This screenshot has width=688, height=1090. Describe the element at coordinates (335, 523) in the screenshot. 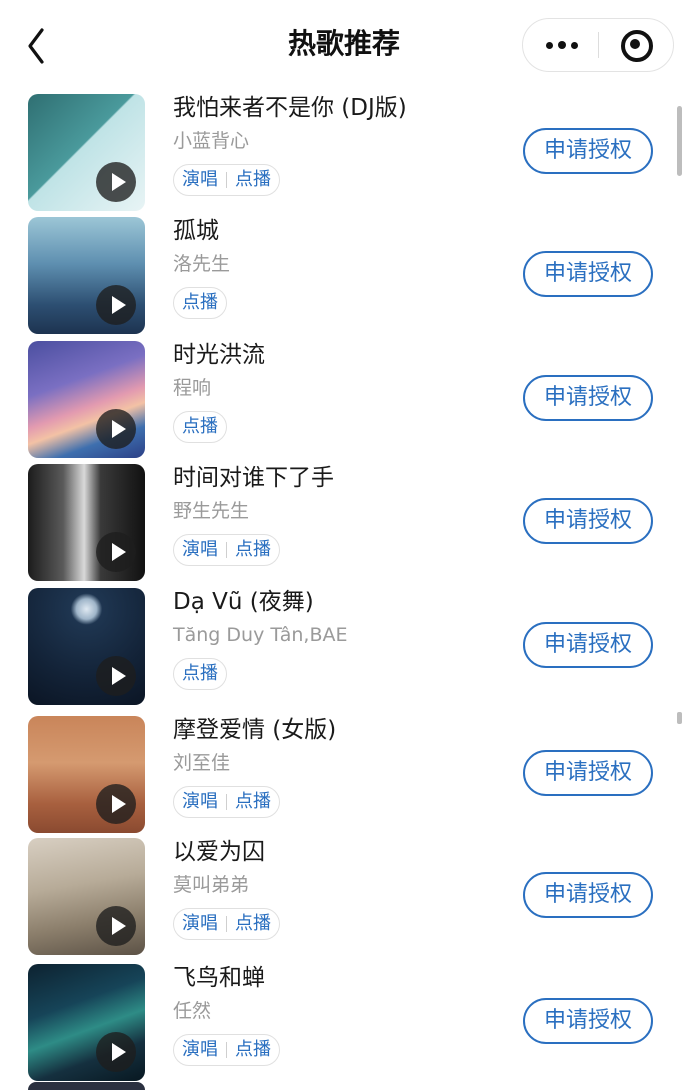

I see `song-item: 时间对谁下了手 野生先生 演唱 点播 申请授权` at that location.